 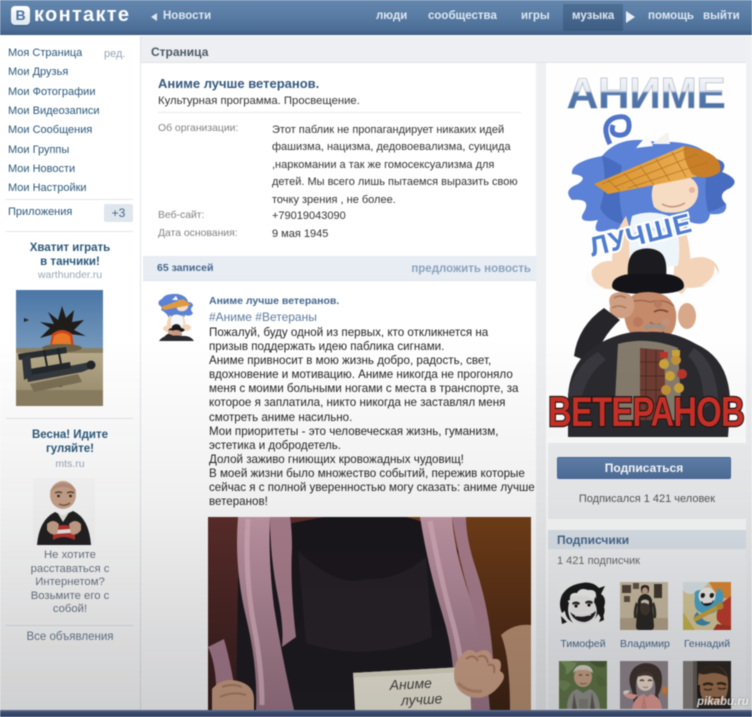 What do you see at coordinates (646, 93) in the screenshot?
I see `svg-text: АНИМЕ` at bounding box center [646, 93].